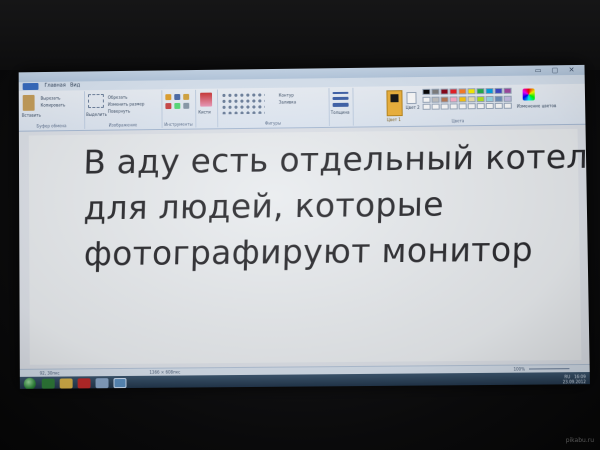  I want to click on group-tools: Инструменты, so click(179, 108).